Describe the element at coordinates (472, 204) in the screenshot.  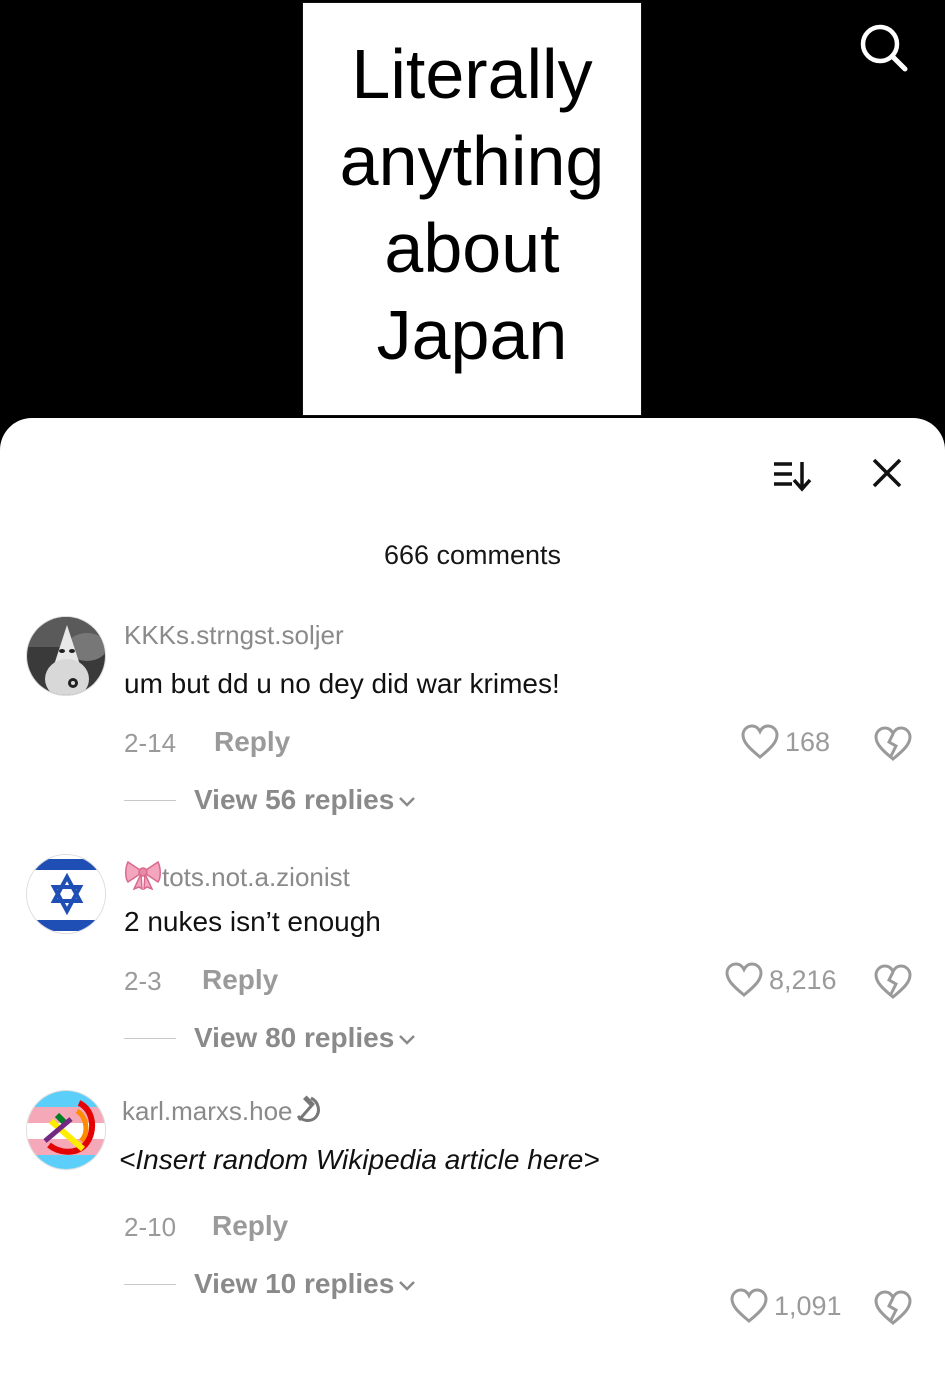
I see `title-card-text: Literally anything about Japan` at that location.